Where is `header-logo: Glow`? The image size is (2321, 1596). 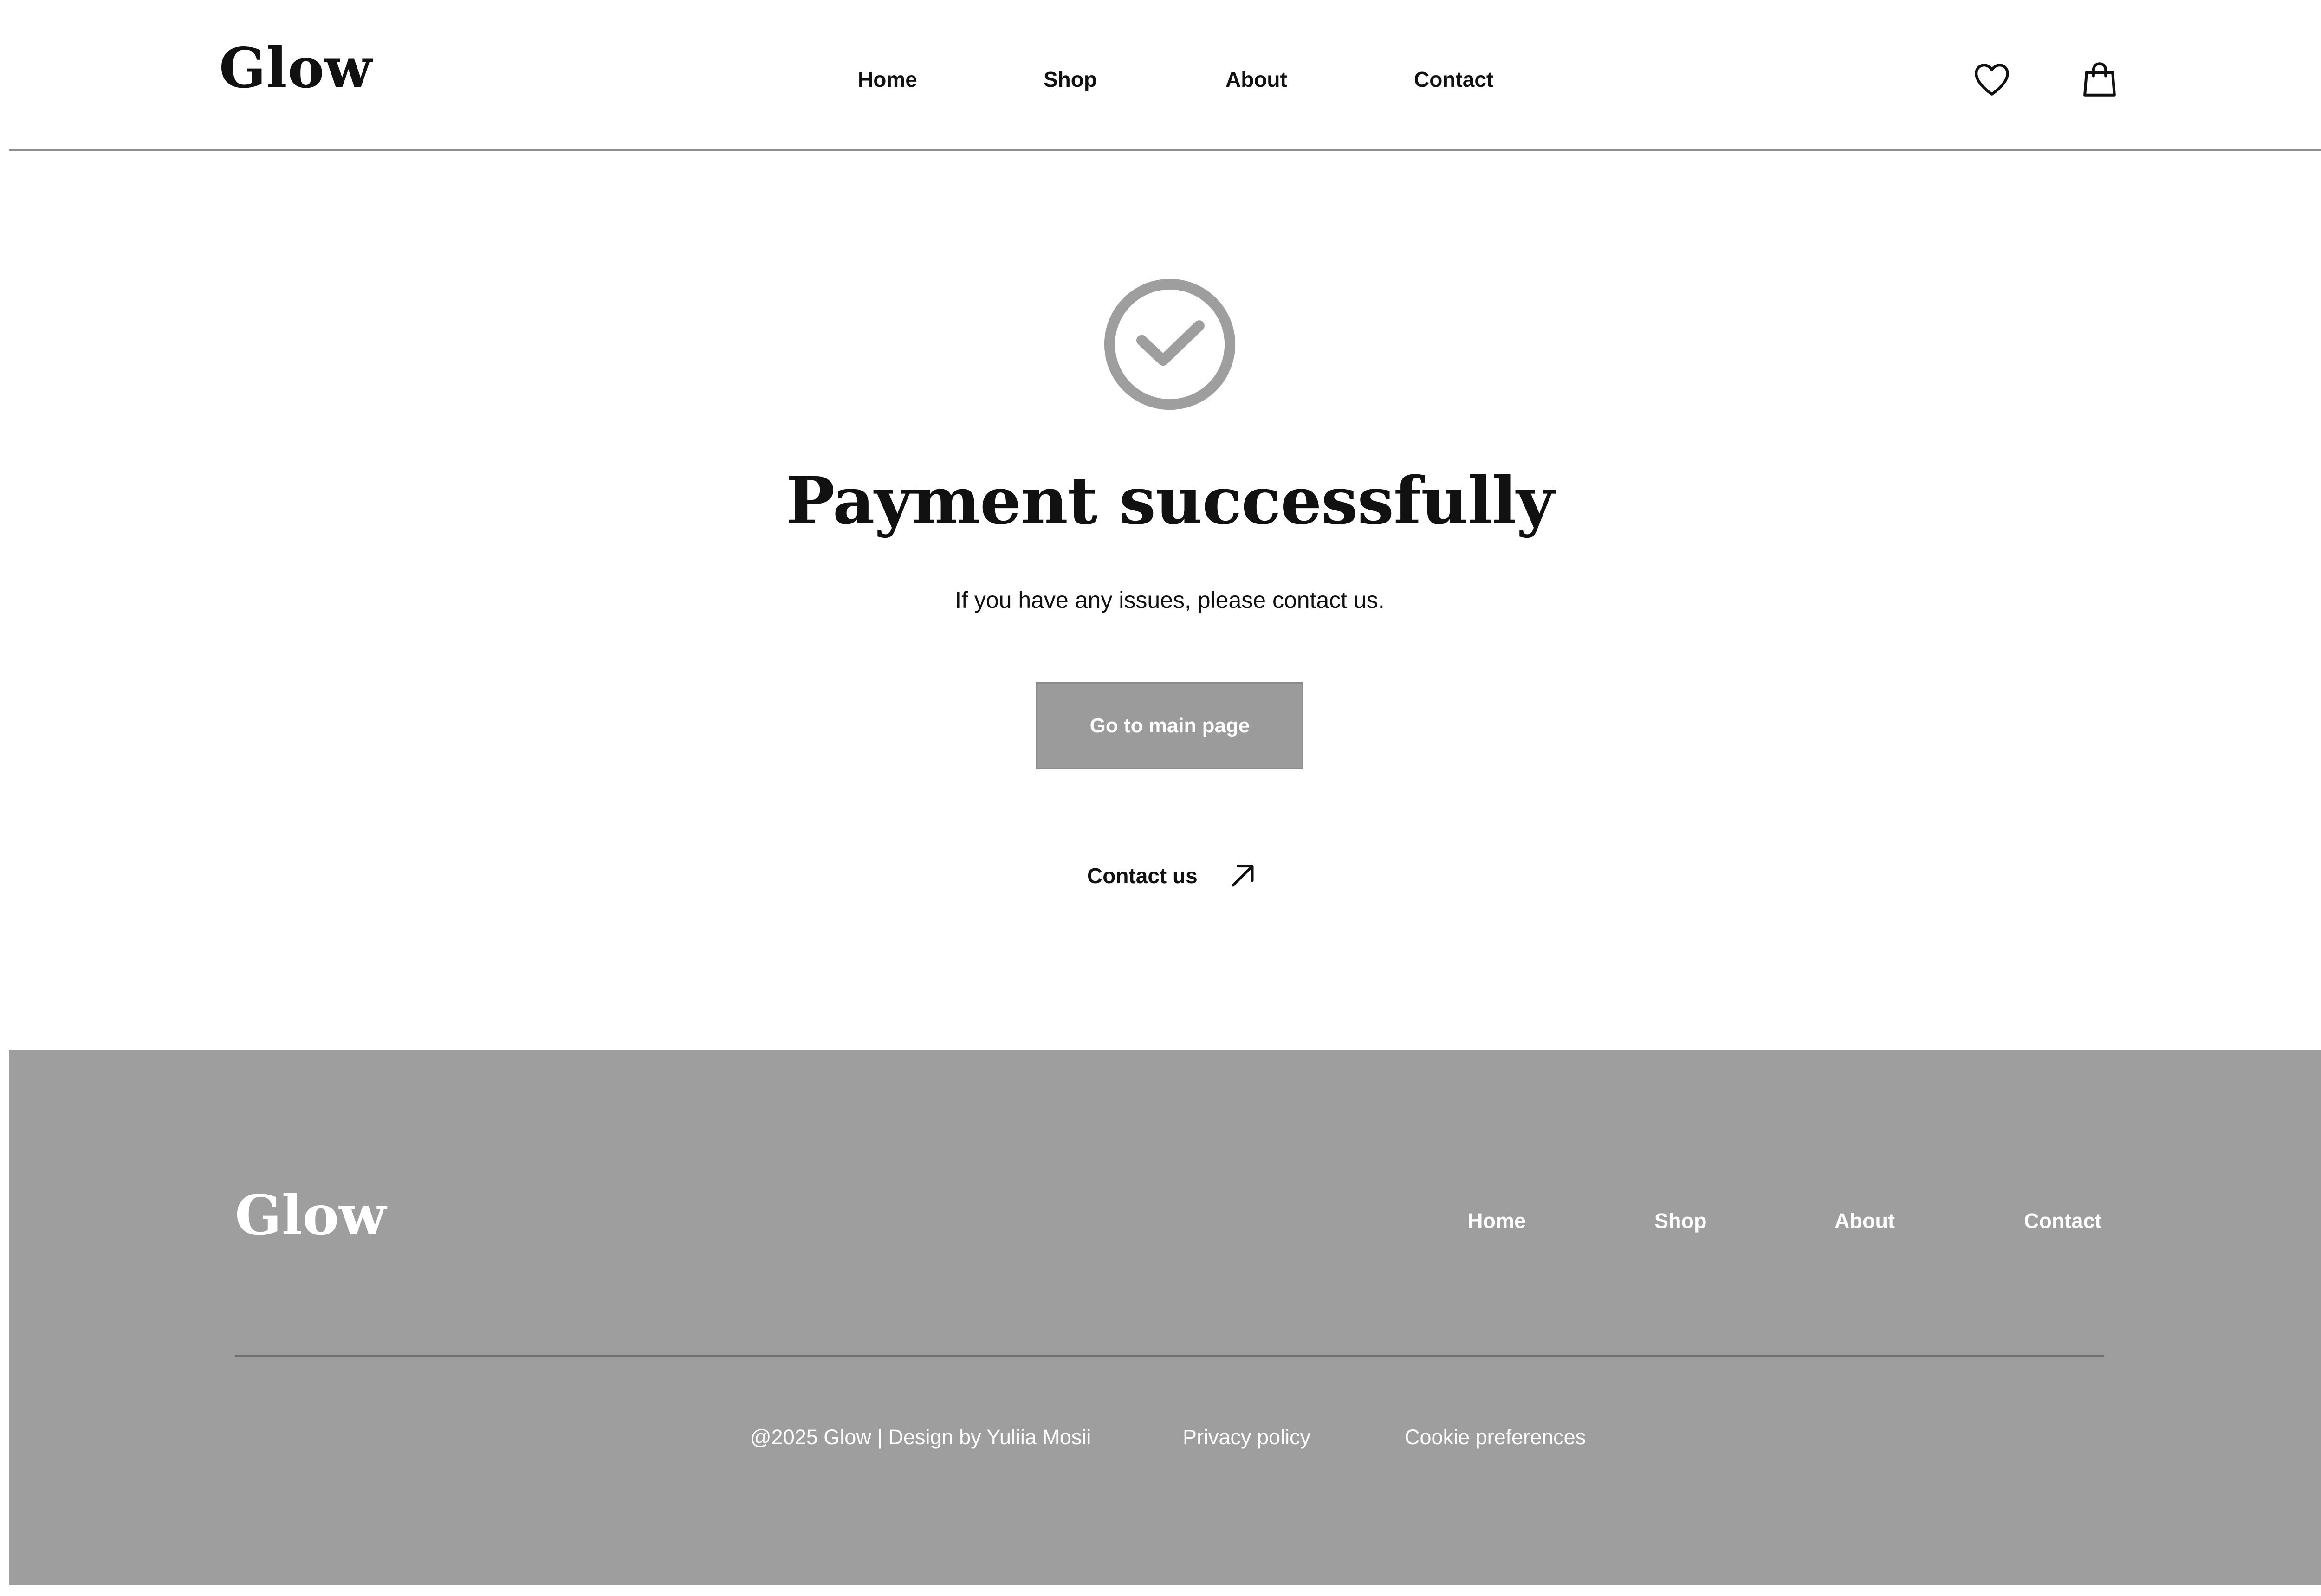
header-logo: Glow is located at coordinates (296, 68).